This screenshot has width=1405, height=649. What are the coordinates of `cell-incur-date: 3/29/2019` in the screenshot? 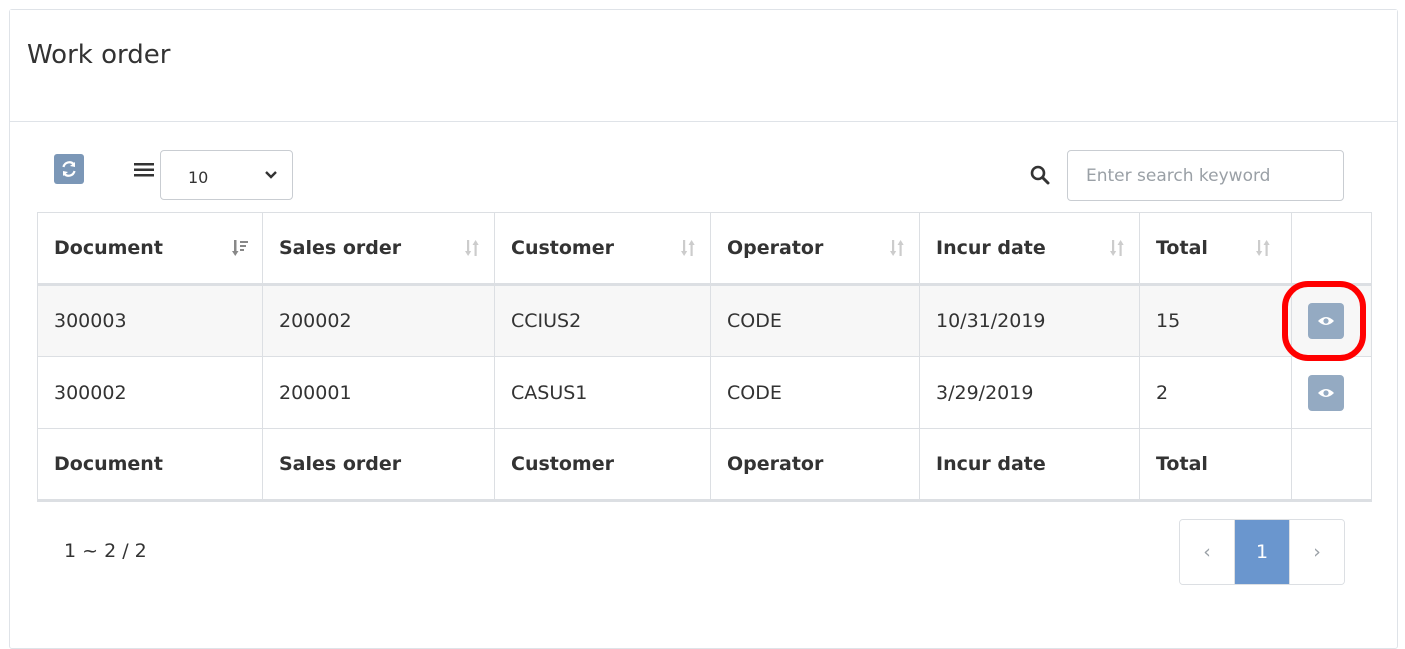 It's located at (1029, 392).